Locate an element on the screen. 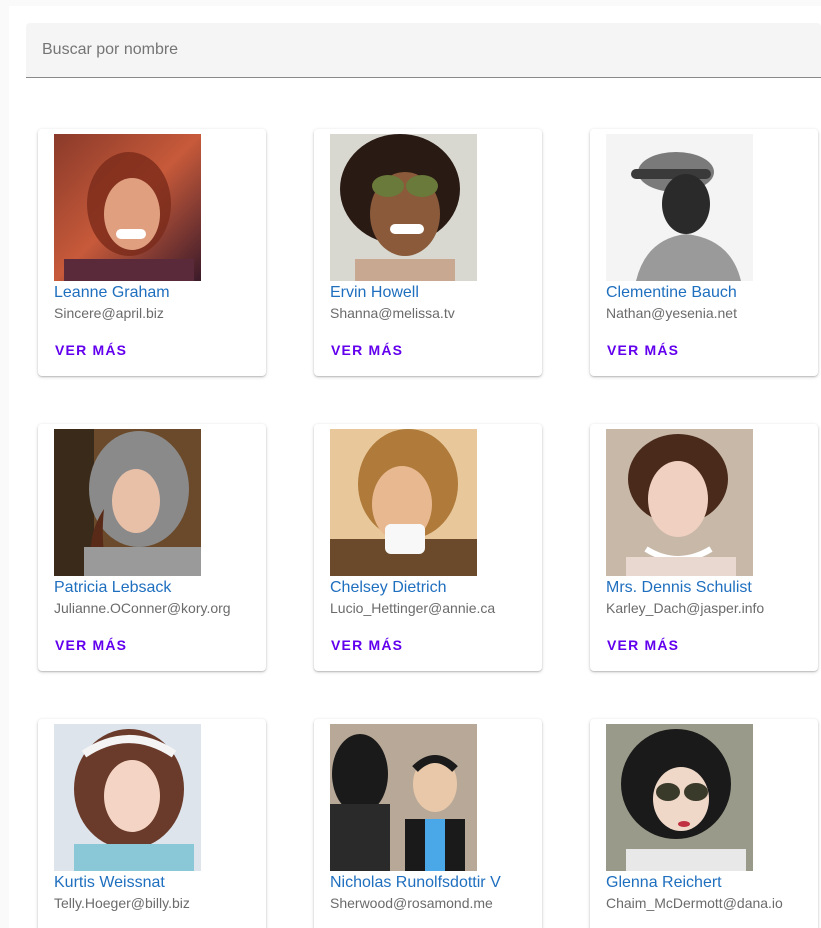 The width and height of the screenshot is (821, 928). user-name: Kurtis Weissnat is located at coordinates (156, 883).